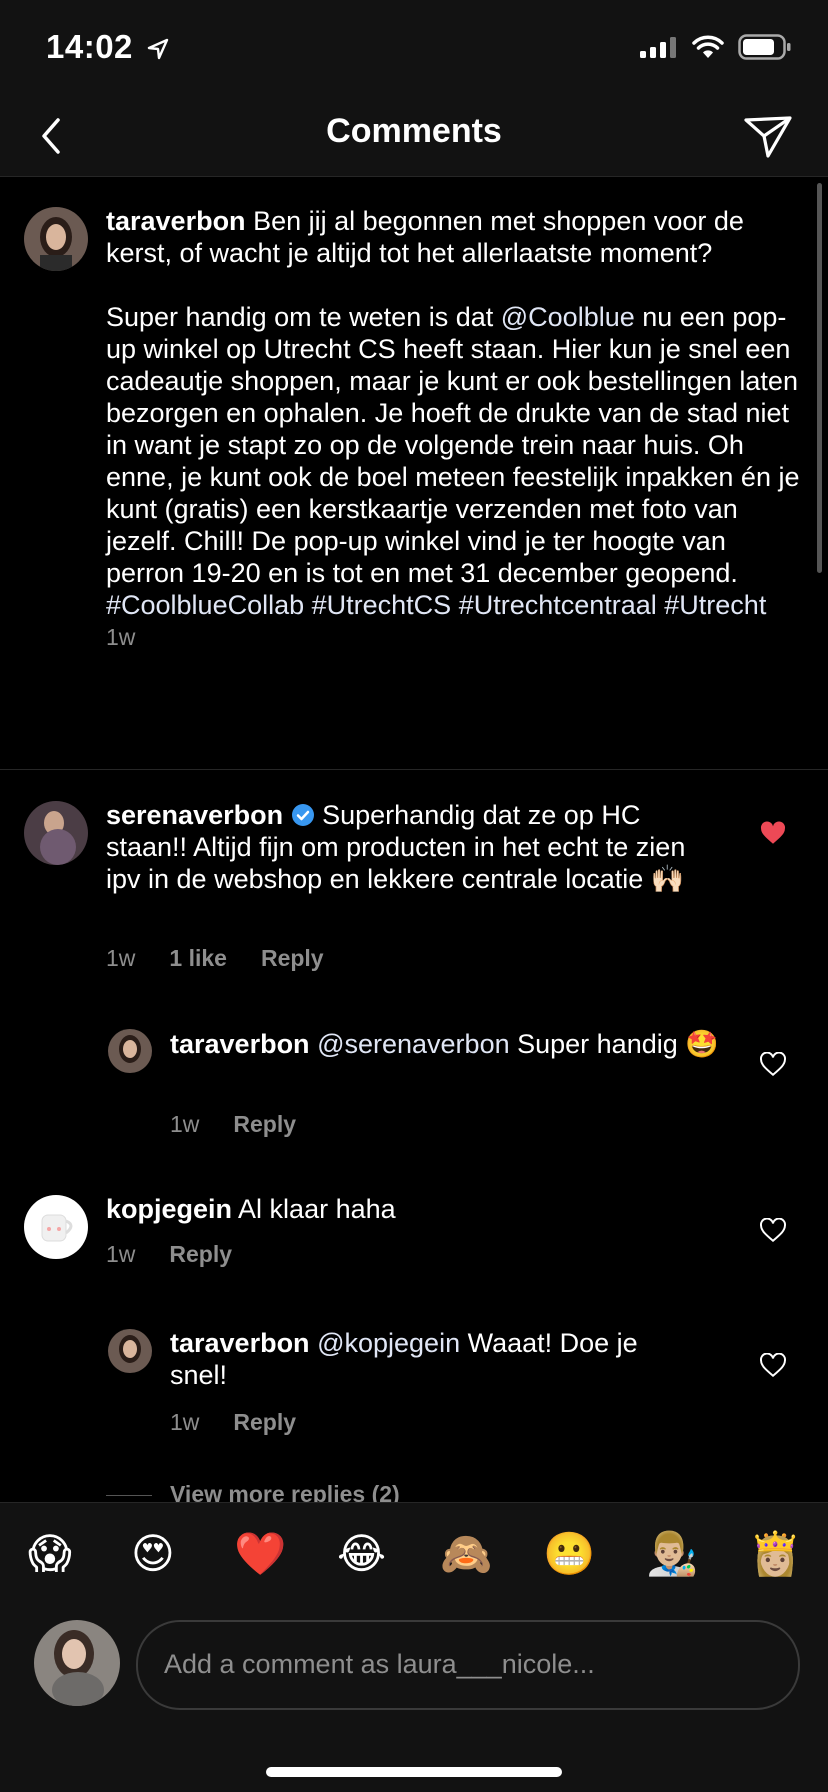  What do you see at coordinates (260, 1554) in the screenshot?
I see `emoji-red-heart-button: ❤️` at bounding box center [260, 1554].